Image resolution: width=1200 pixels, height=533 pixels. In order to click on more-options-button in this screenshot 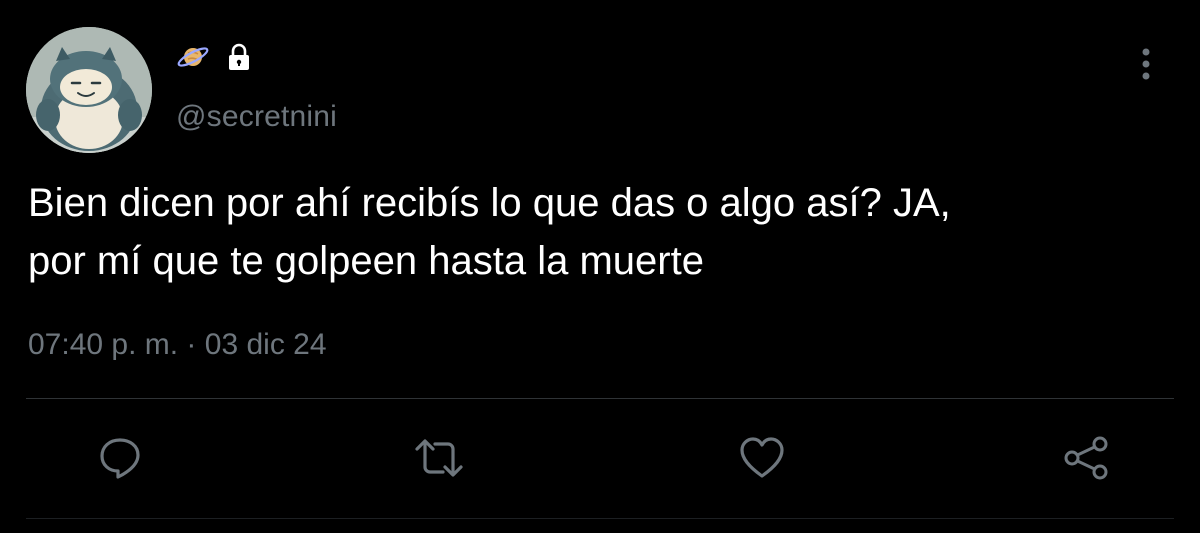, I will do `click(1146, 64)`.